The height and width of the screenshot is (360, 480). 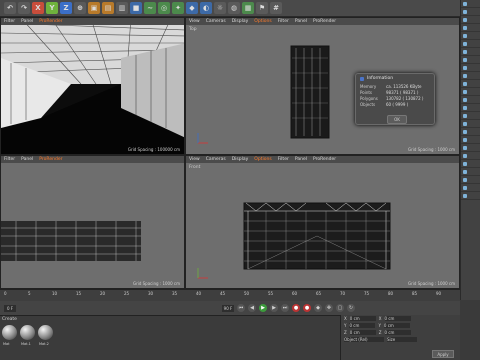 What do you see at coordinates (241, 308) in the screenshot?
I see `go-start-icon: ⏮` at bounding box center [241, 308].